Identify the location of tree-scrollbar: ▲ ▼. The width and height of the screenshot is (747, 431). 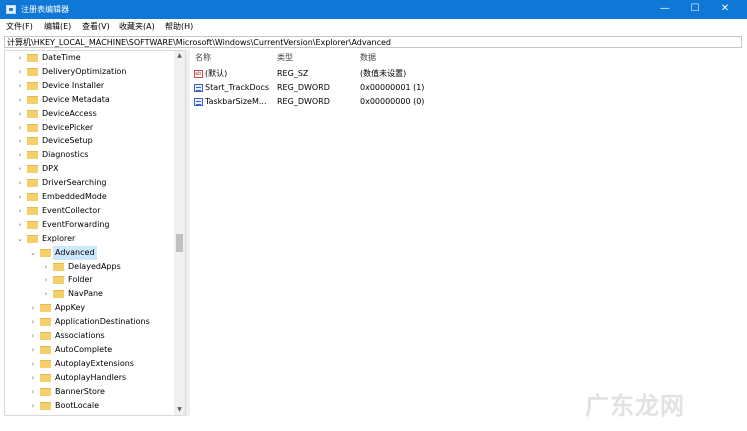
(179, 233).